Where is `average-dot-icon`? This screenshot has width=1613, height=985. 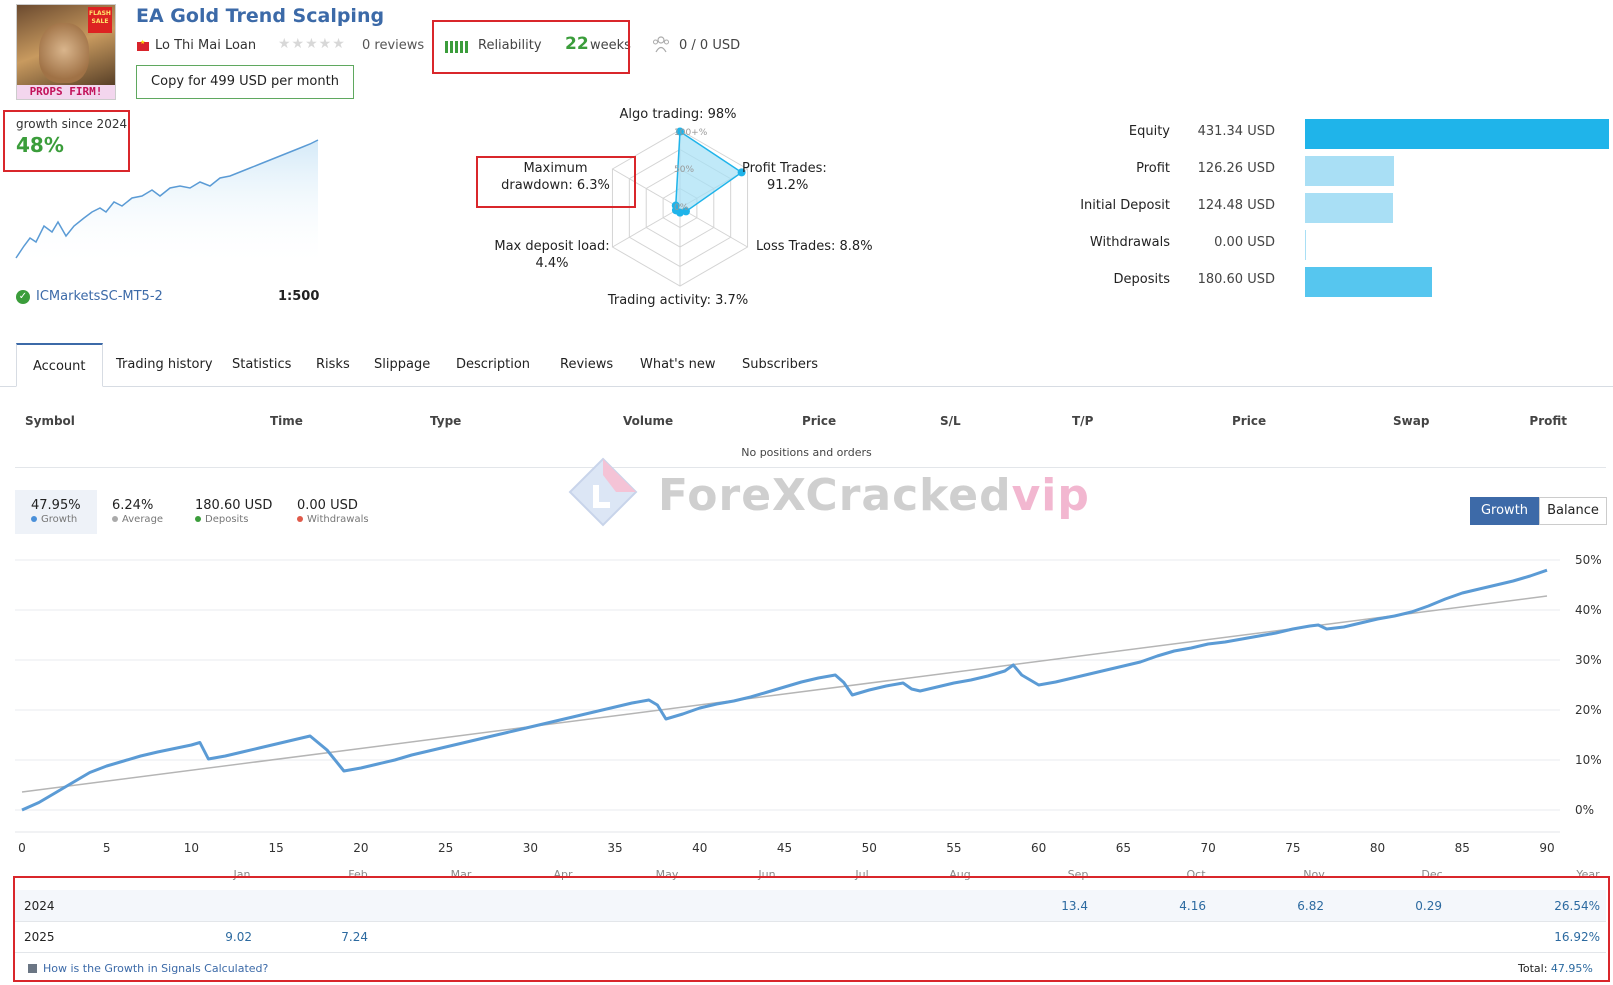
average-dot-icon is located at coordinates (115, 519).